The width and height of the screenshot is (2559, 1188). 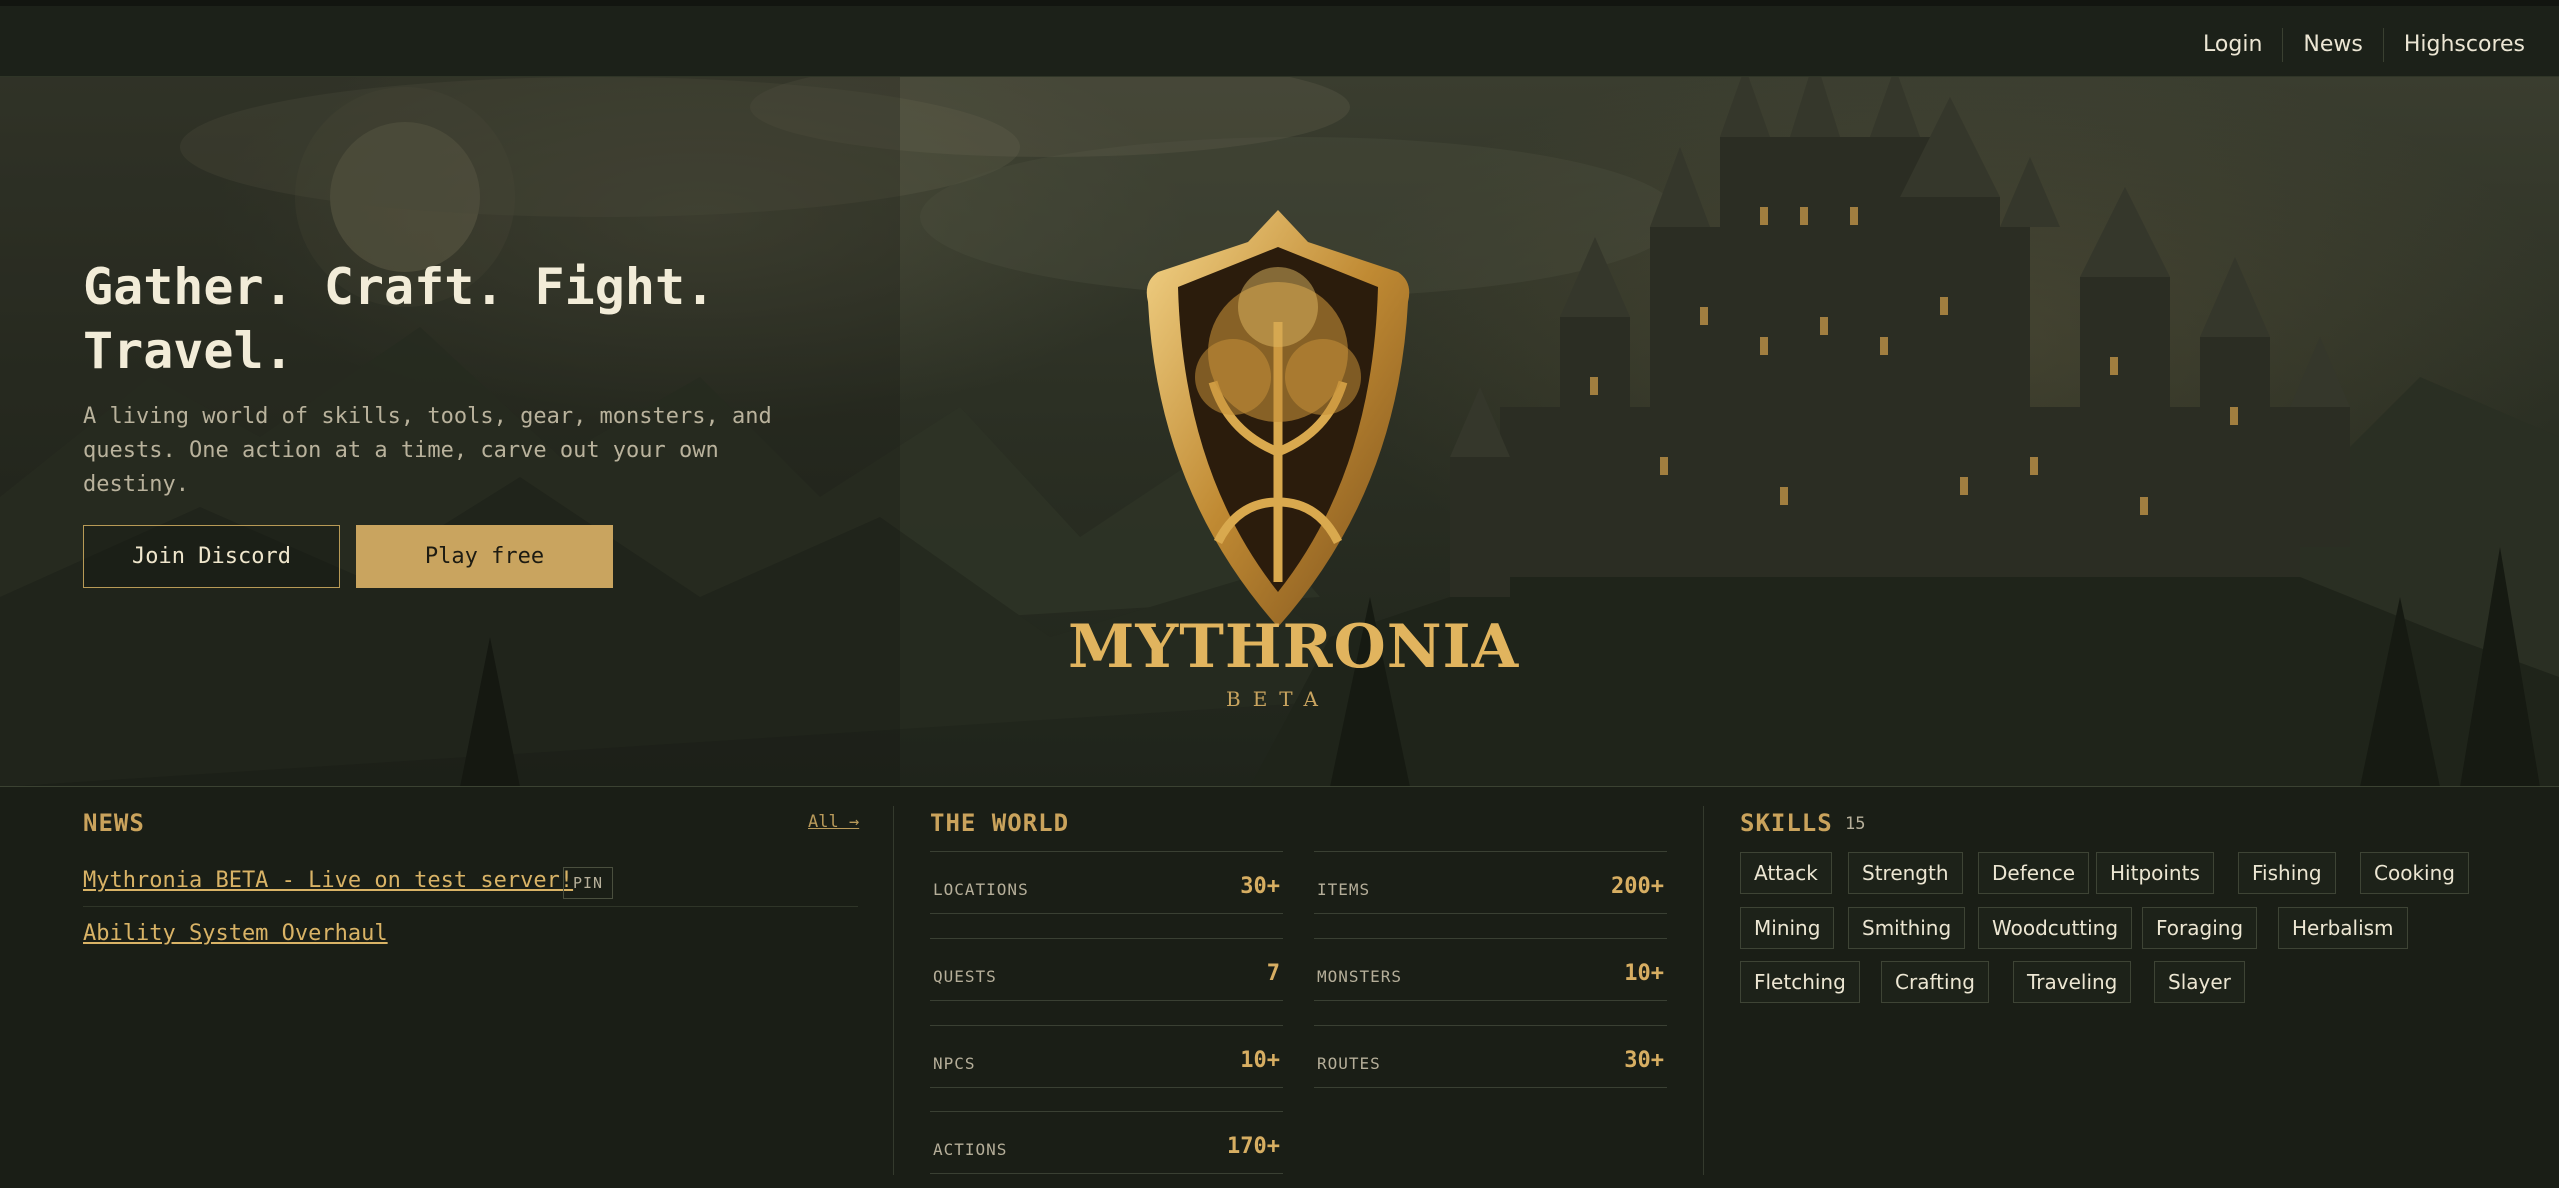 What do you see at coordinates (235, 933) in the screenshot?
I see `news-item-link: Ability System Overhaul` at bounding box center [235, 933].